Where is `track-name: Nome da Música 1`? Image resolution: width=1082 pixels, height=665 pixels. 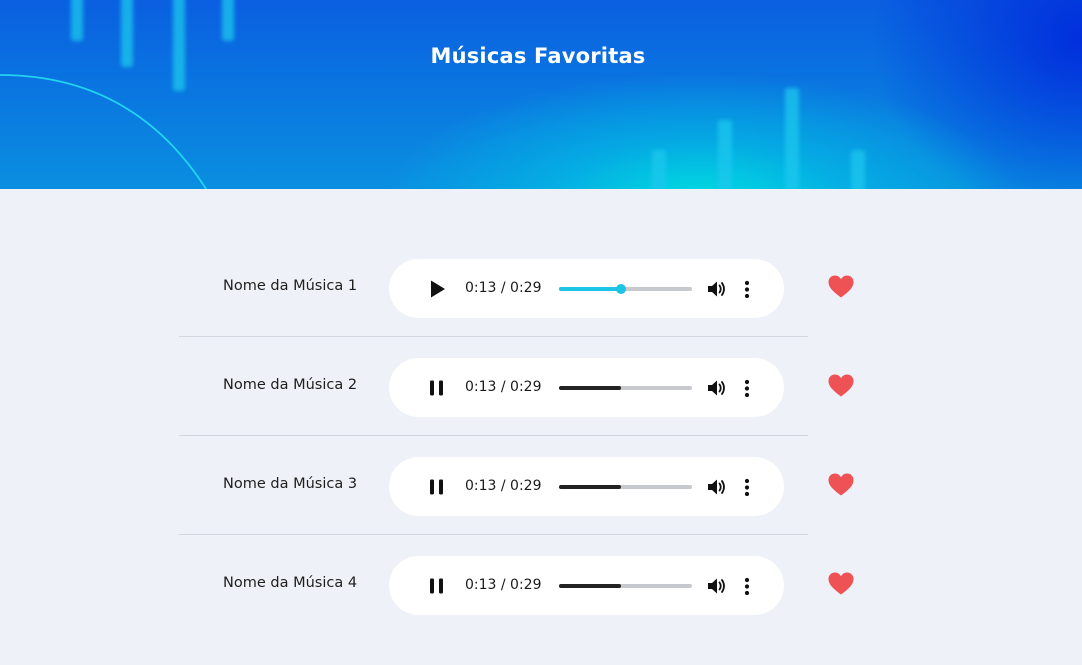 track-name: Nome da Música 1 is located at coordinates (290, 286).